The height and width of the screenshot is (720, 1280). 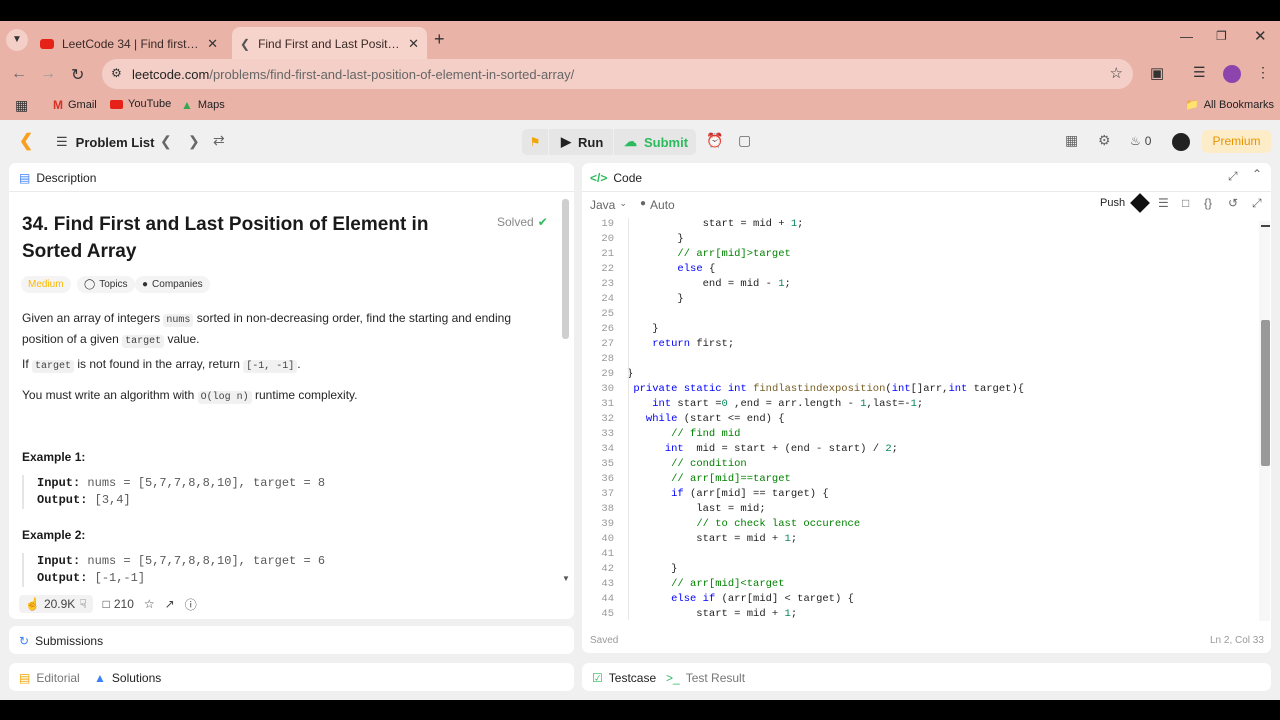 I want to click on window-close-icon: ✕, so click(x=1260, y=36).